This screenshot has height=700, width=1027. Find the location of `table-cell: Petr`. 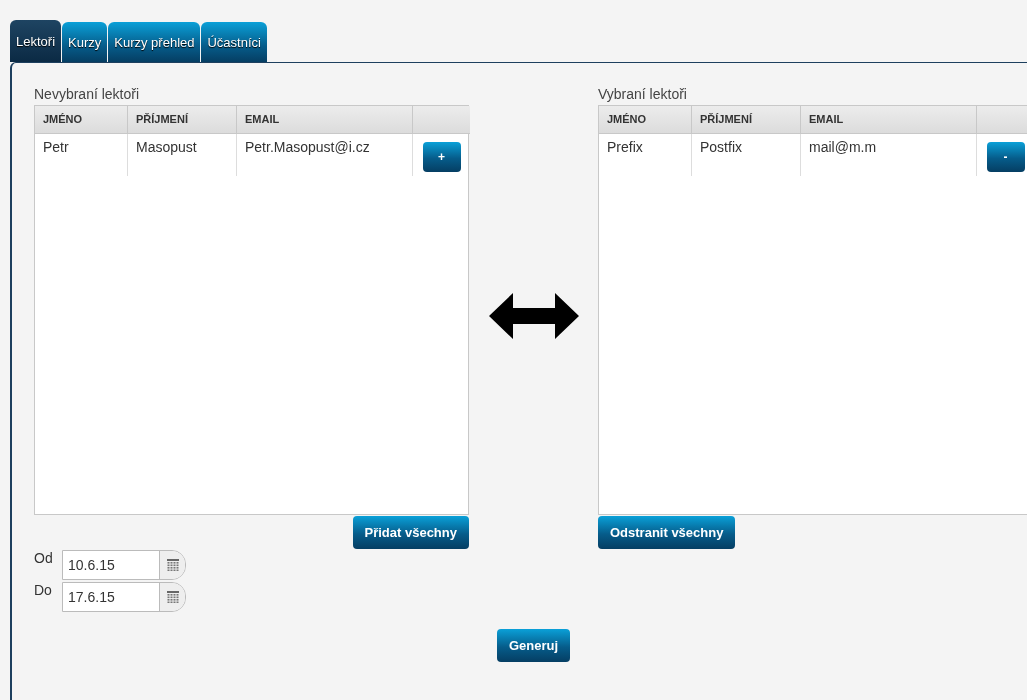

table-cell: Petr is located at coordinates (81, 155).